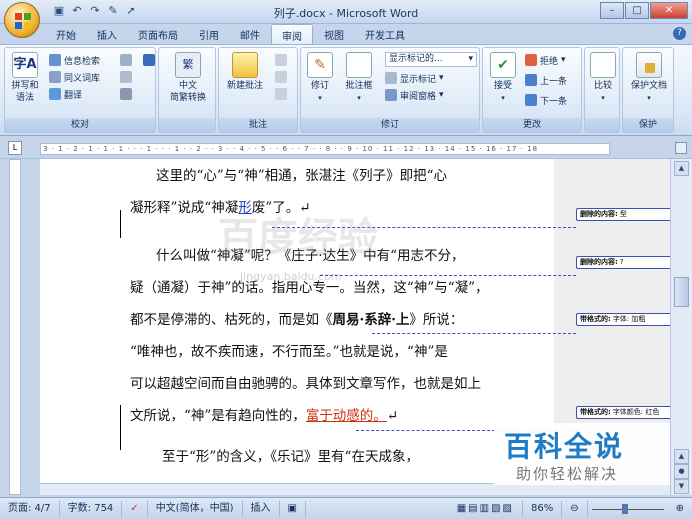  Describe the element at coordinates (624, 412) in the screenshot. I see `comment-balloon: 带格式的: 字体颜色: 红色` at that location.